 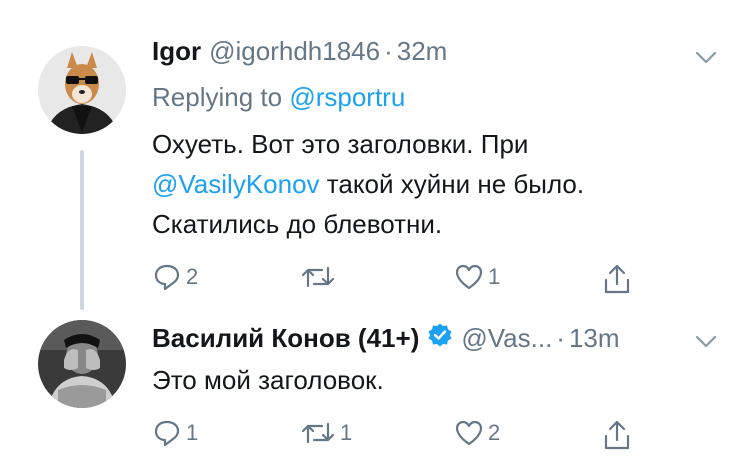 I want to click on retweet-button, so click(x=320, y=277).